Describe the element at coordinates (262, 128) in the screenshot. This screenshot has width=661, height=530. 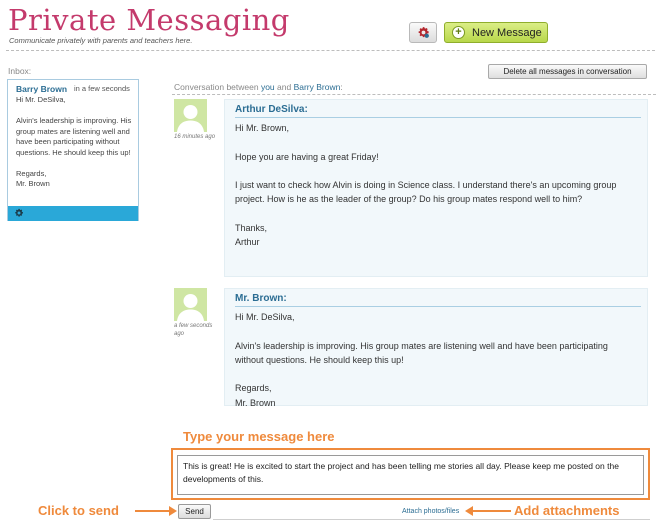
I see `message-paragraph: Hi Mr. Brown,` at that location.